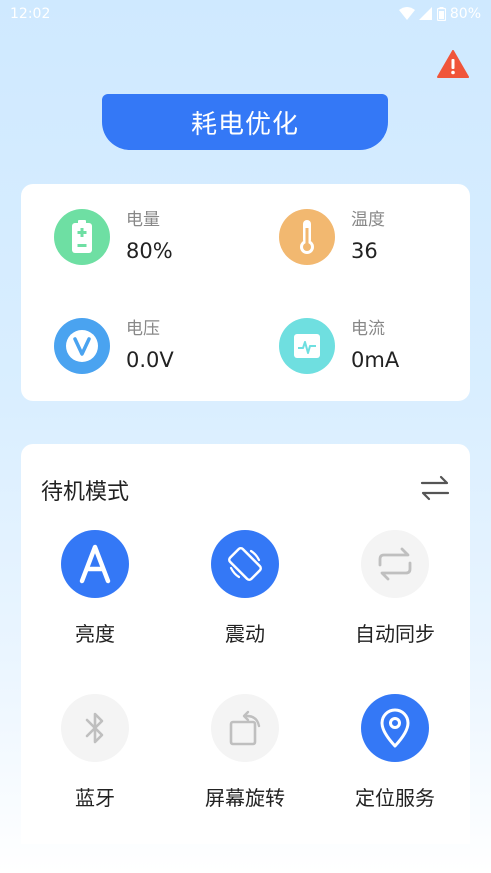 This screenshot has width=491, height=873. Describe the element at coordinates (425, 14) in the screenshot. I see `signal-icon` at that location.